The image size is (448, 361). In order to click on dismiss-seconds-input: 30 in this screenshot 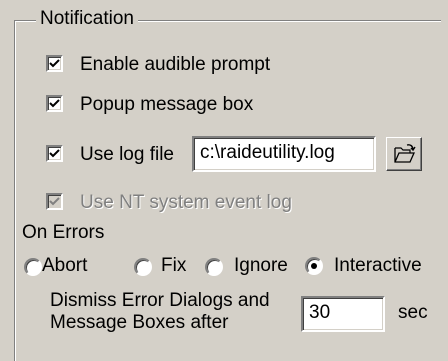, I will do `click(343, 314)`.